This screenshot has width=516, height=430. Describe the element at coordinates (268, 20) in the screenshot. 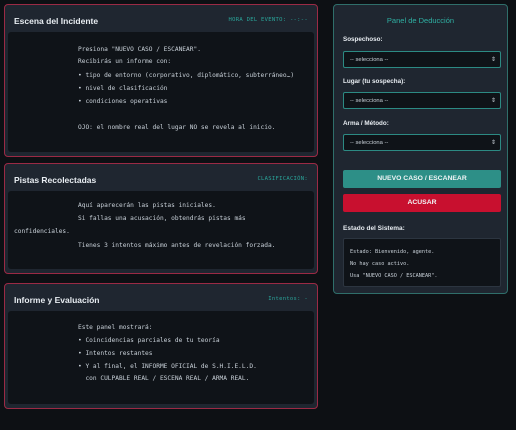

I see `event-time-label: HORA DEL EVENTO: --:--` at that location.